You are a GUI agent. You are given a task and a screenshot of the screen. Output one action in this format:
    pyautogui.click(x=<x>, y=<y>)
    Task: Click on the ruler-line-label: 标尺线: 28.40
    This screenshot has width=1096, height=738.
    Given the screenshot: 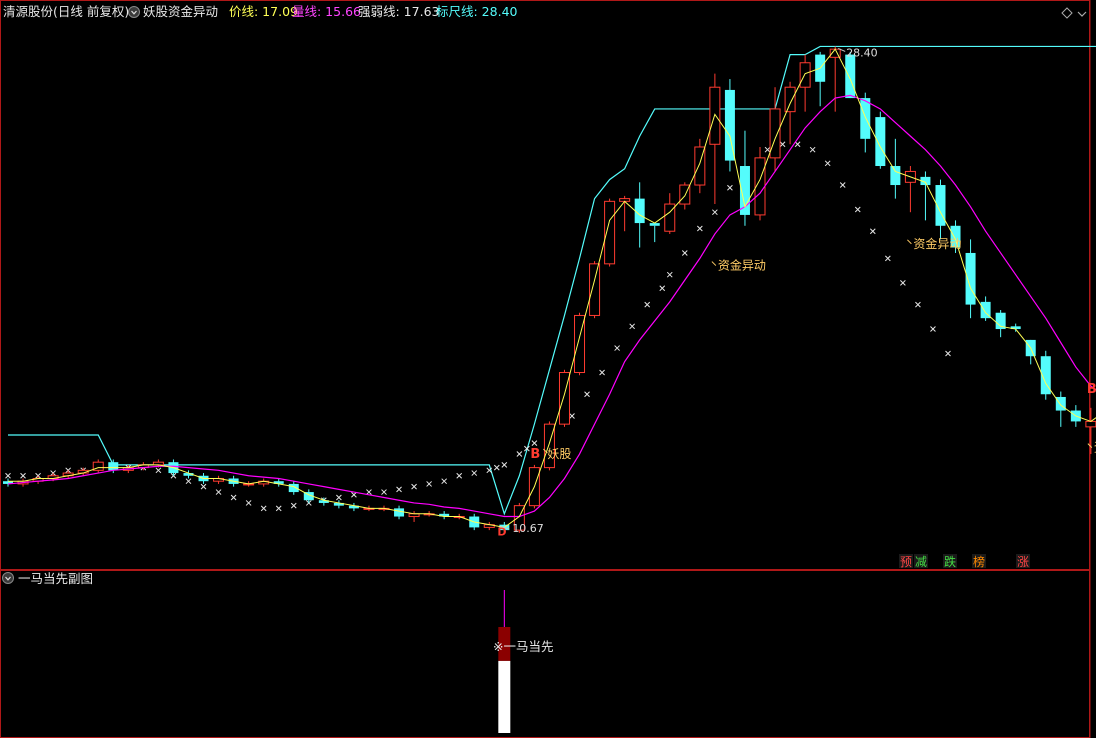 What is the action you would take?
    pyautogui.click(x=477, y=11)
    